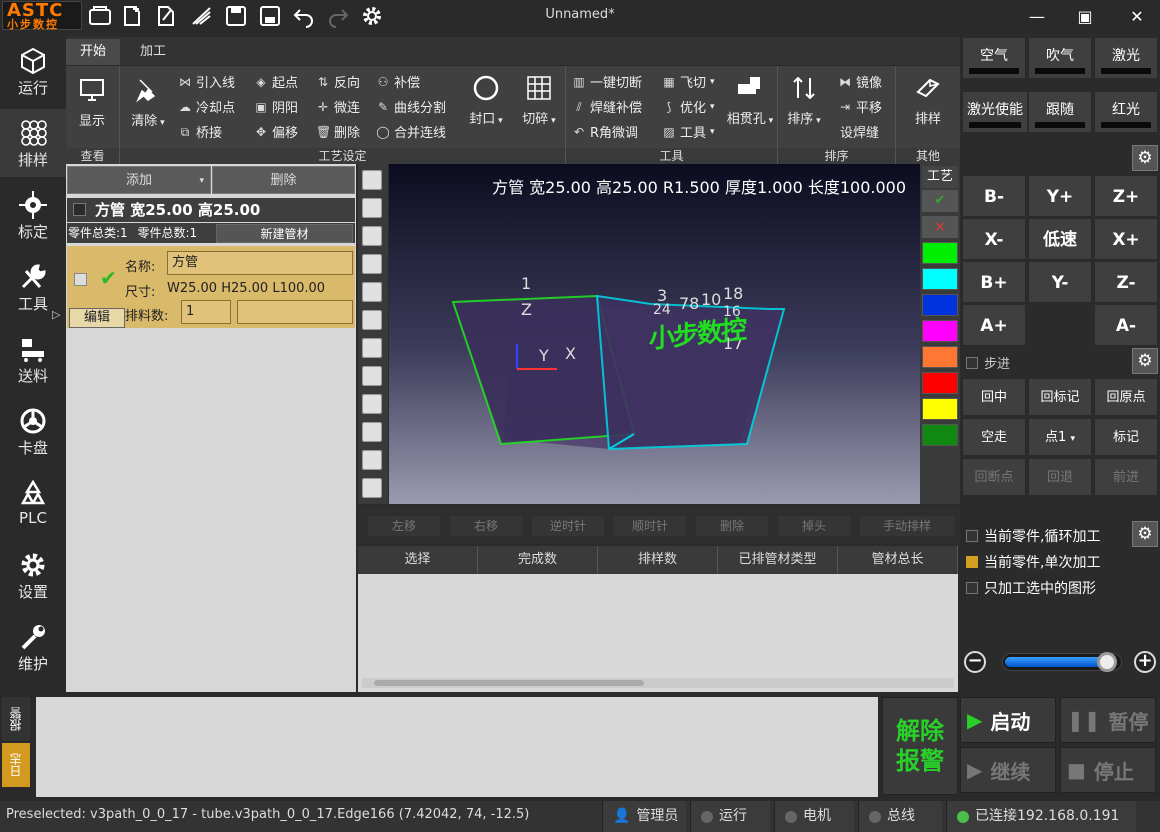  I want to click on view-iso-icon, so click(372, 180).